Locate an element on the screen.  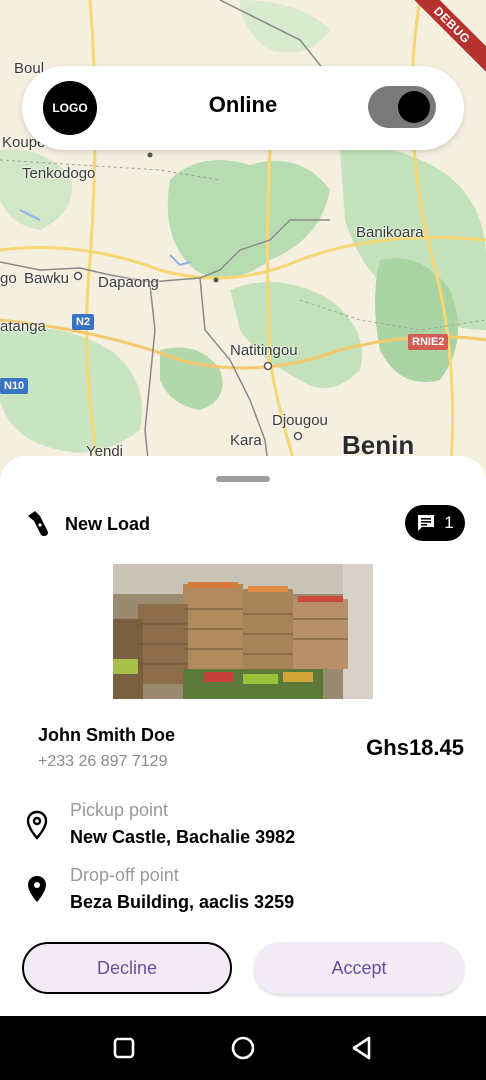
pickup-value: New Castle, Bachalie 3982 is located at coordinates (183, 837).